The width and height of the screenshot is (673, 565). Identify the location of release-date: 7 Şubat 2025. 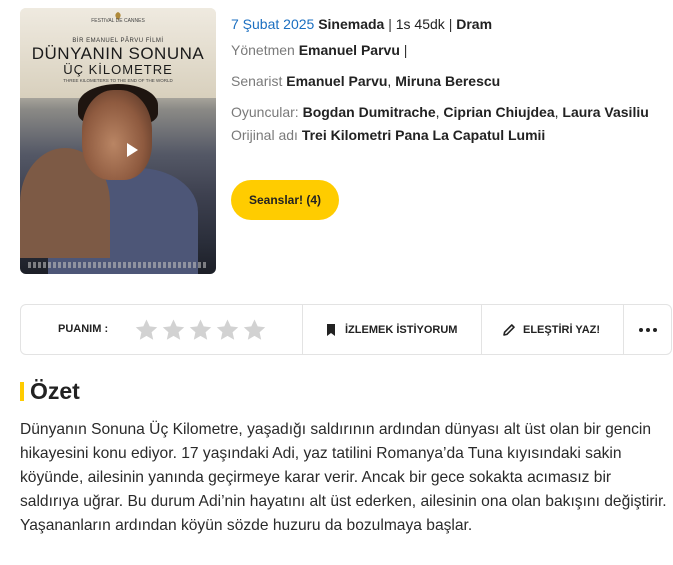
(272, 24).